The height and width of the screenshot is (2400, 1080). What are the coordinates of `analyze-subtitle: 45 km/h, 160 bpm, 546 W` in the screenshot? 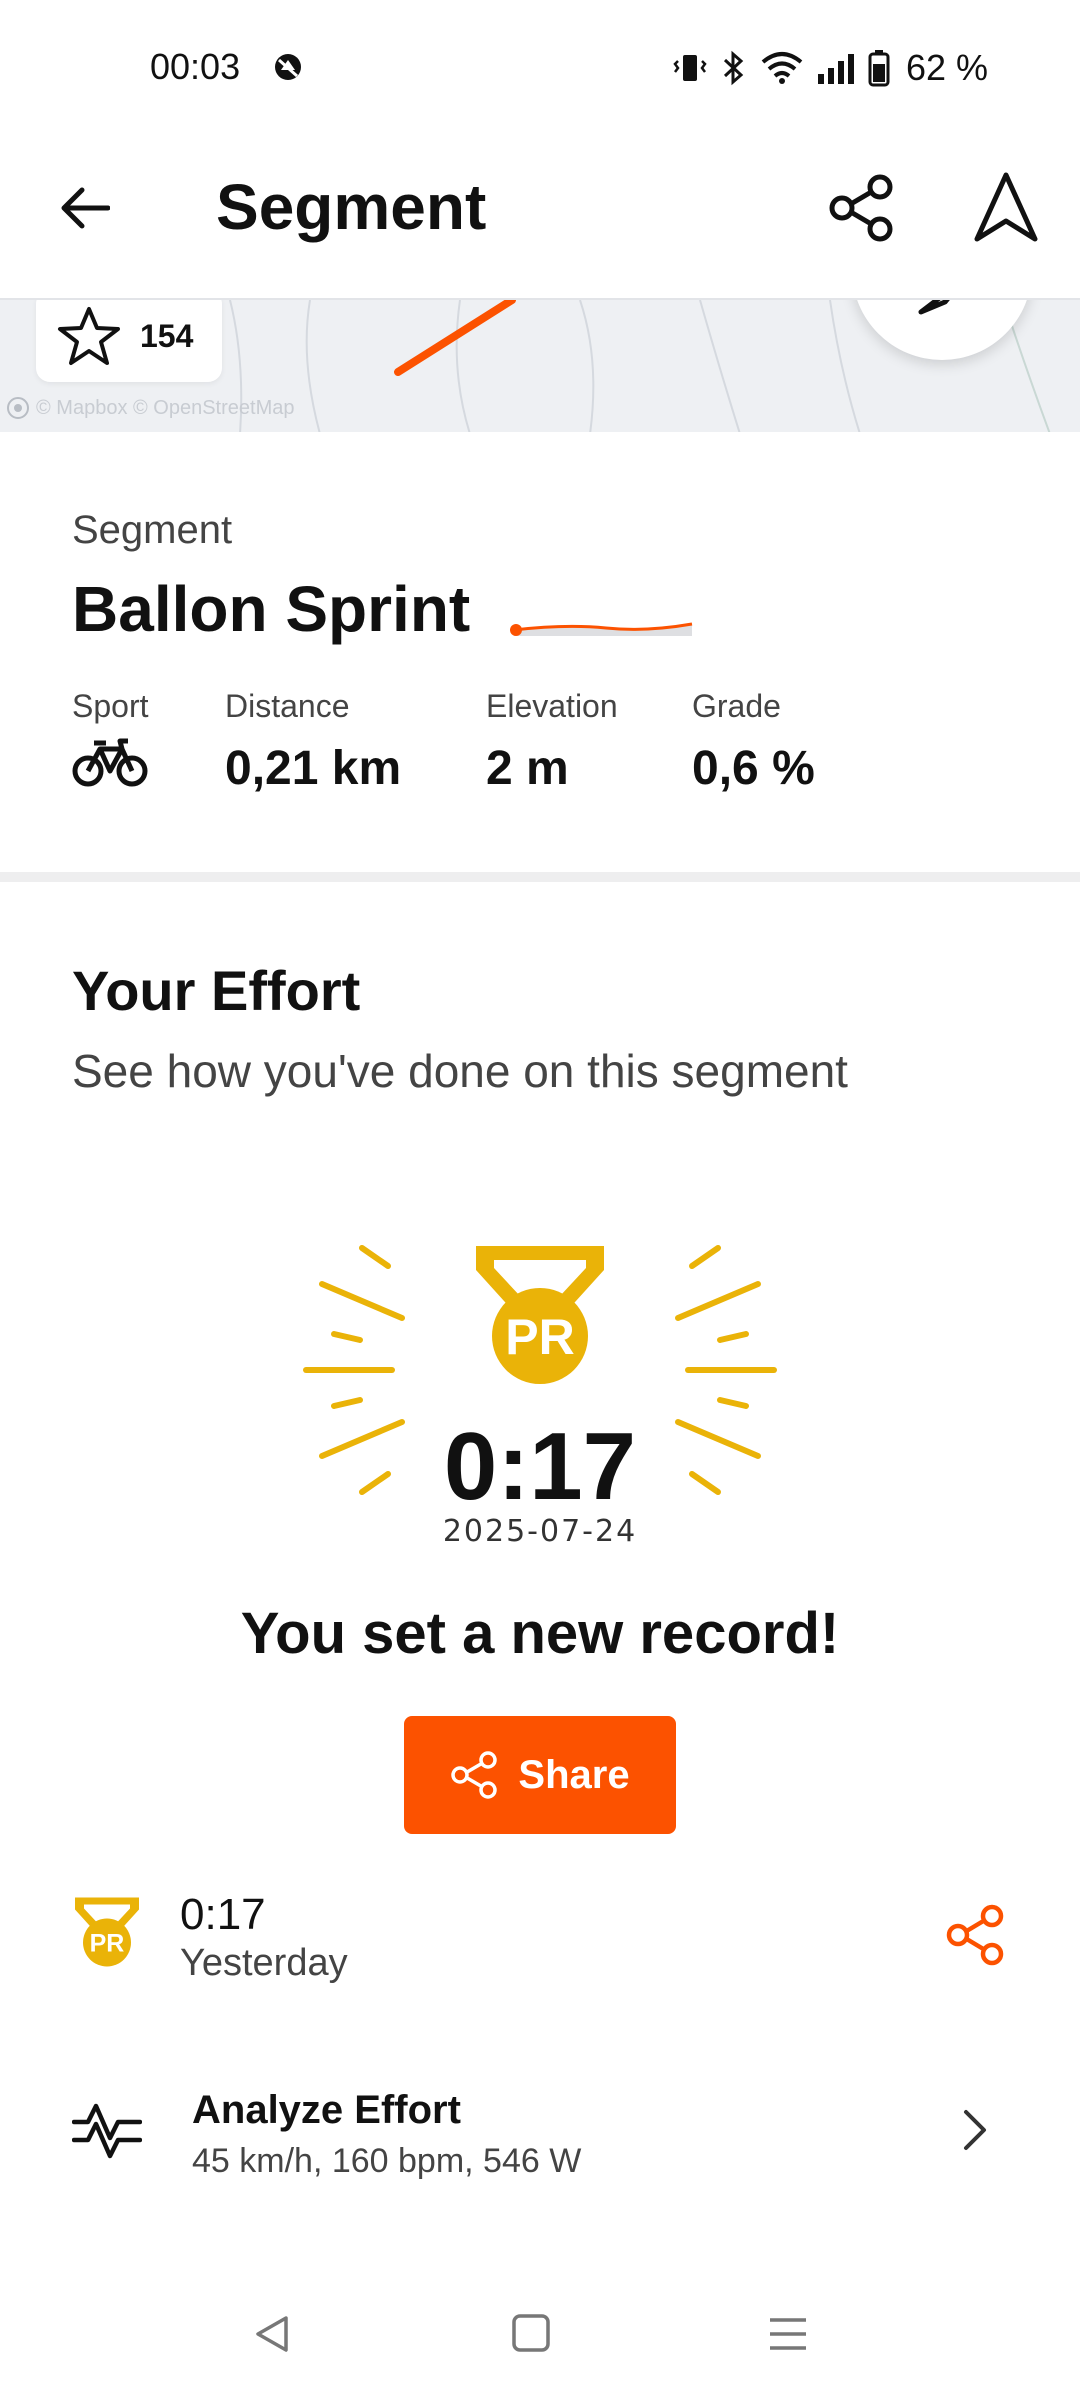 It's located at (387, 2161).